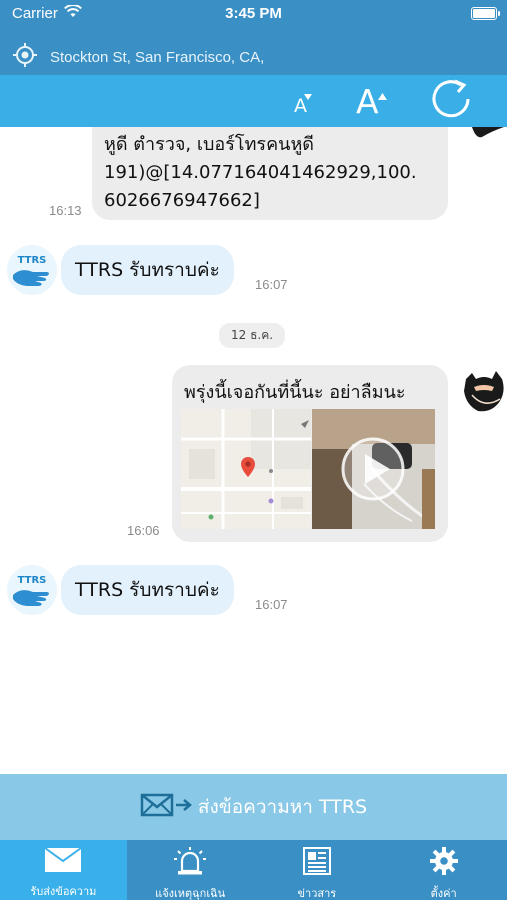  I want to click on font-increase-arrow-icon, so click(382, 94).